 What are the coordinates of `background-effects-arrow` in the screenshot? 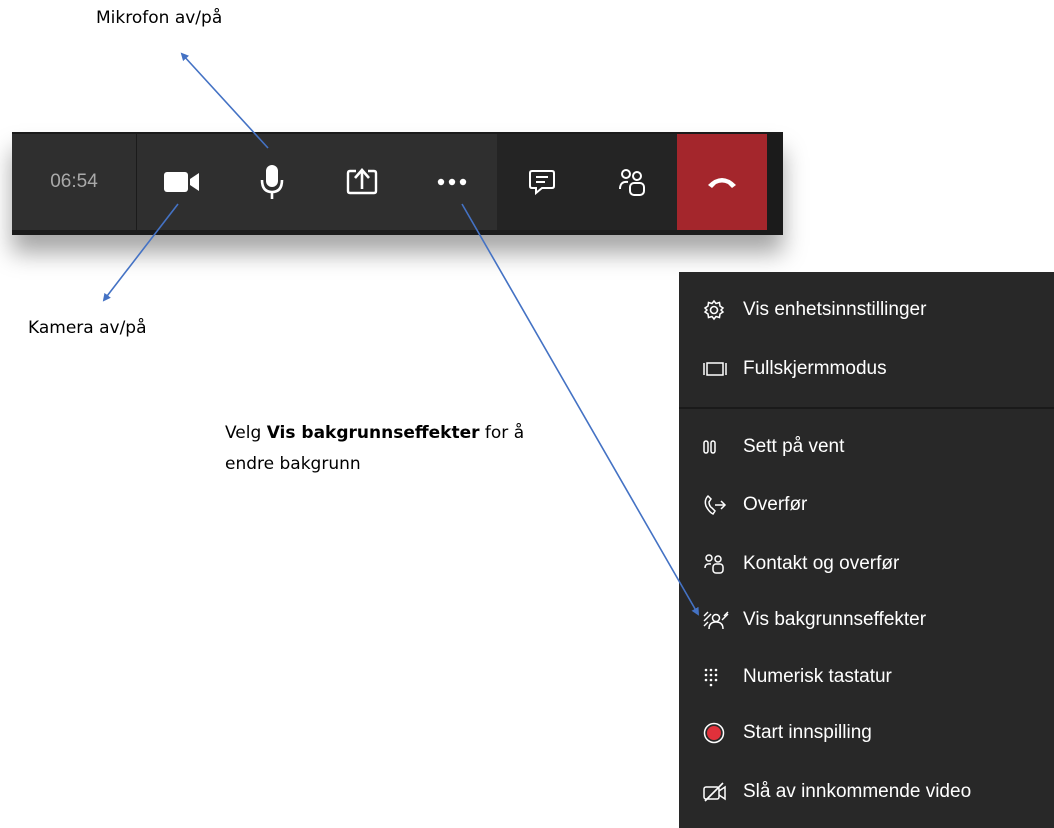 It's located at (580, 409).